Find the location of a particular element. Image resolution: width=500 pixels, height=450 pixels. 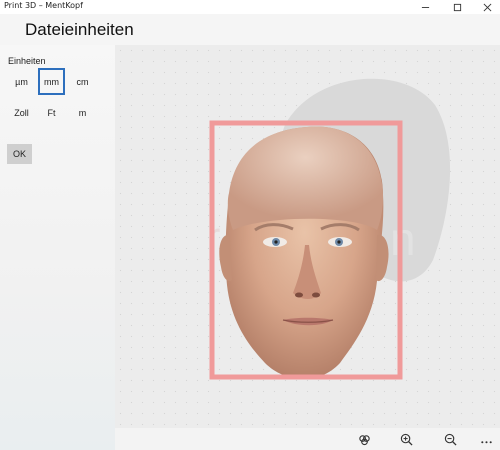

unit-option-micrometer: µm is located at coordinates (21, 81).